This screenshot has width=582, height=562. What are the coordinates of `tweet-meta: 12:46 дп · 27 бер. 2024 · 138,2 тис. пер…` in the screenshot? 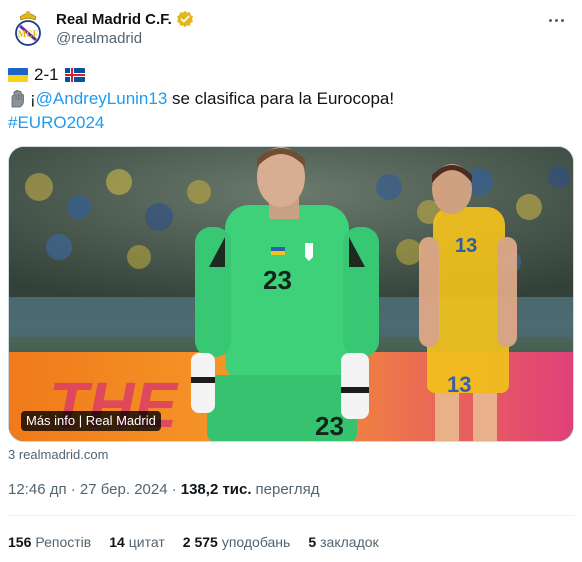 It's located at (163, 489).